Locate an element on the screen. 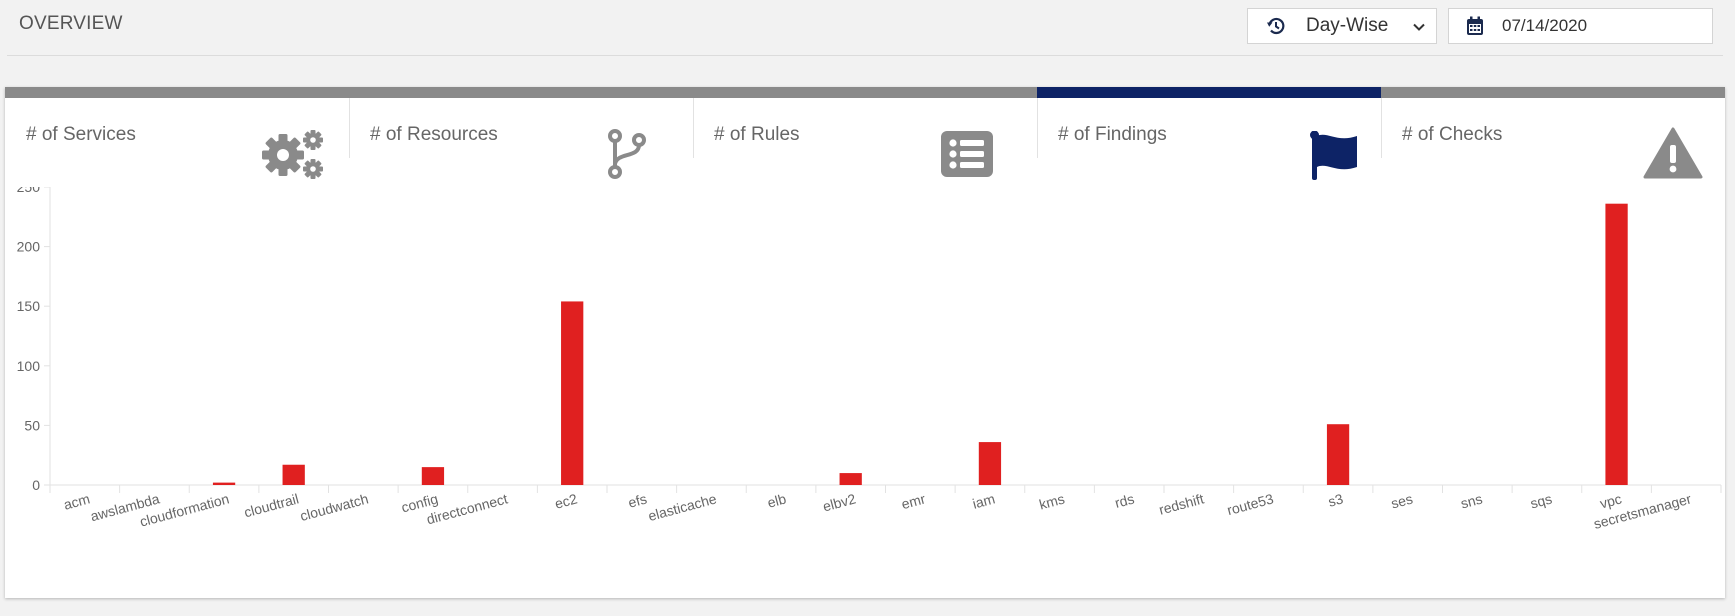 This screenshot has width=1735, height=616. header: OVERVIEW Day-Wise 07/14/2020 is located at coordinates (865, 28).